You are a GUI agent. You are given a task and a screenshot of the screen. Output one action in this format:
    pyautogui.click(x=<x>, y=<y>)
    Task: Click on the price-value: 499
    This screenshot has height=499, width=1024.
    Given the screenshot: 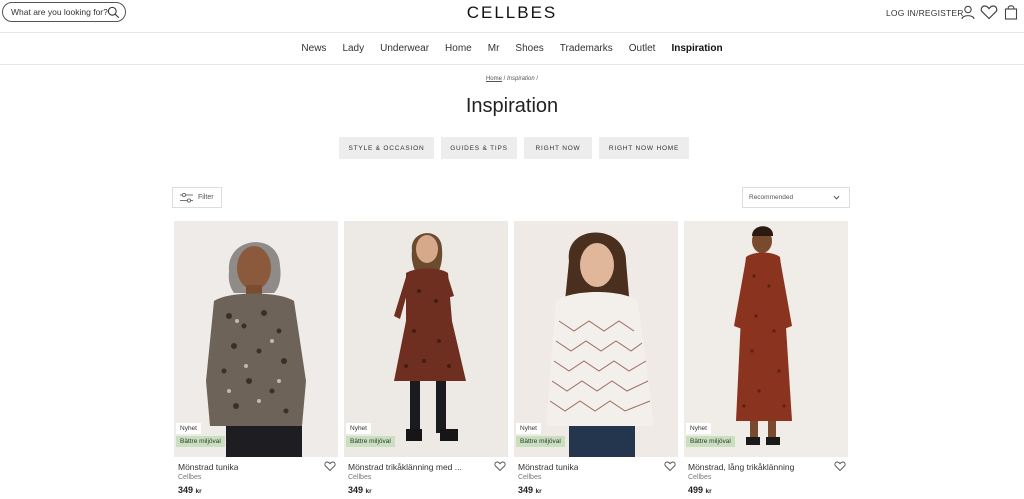 What is the action you would take?
    pyautogui.click(x=696, y=490)
    